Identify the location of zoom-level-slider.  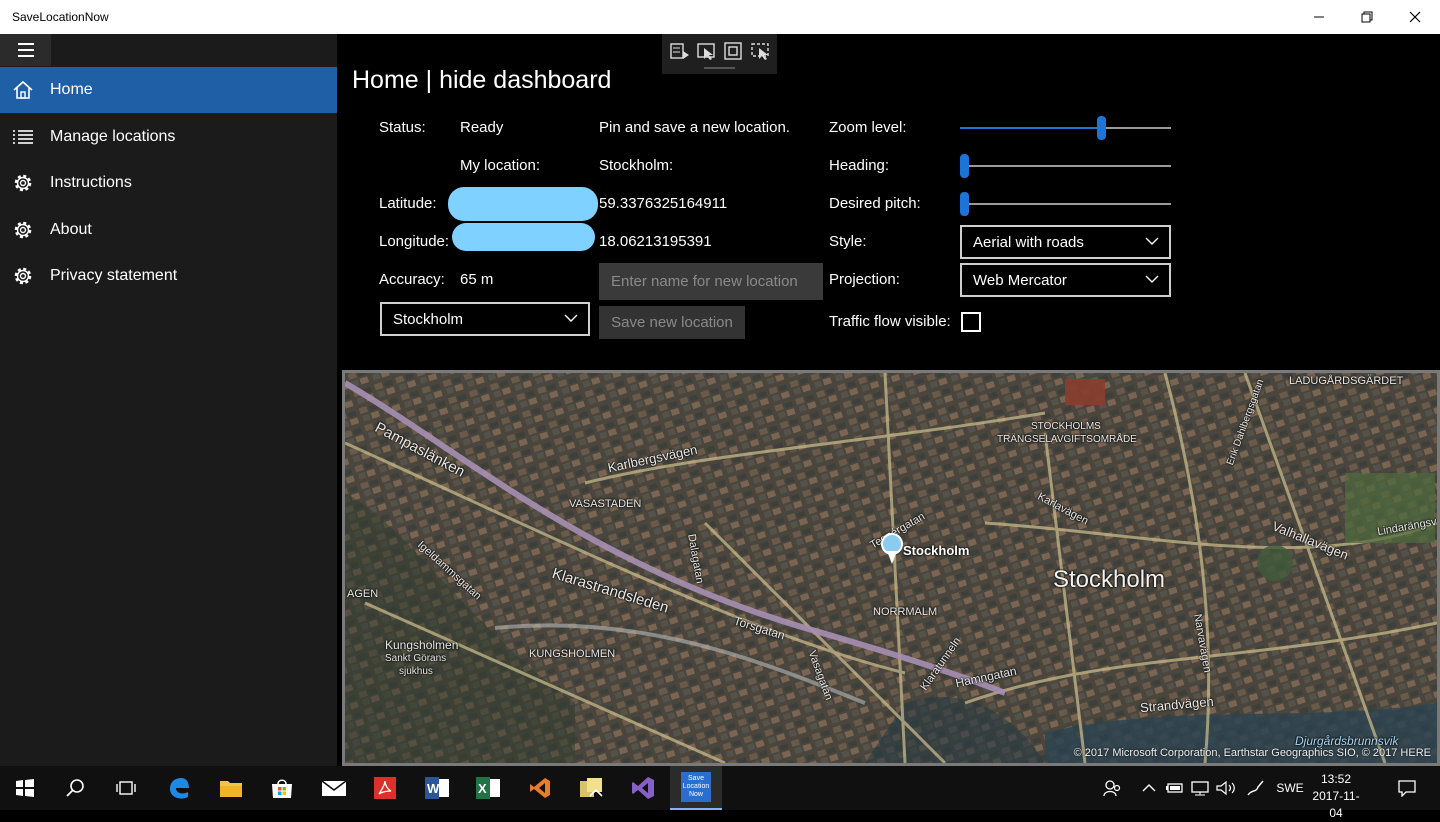
(1065, 128).